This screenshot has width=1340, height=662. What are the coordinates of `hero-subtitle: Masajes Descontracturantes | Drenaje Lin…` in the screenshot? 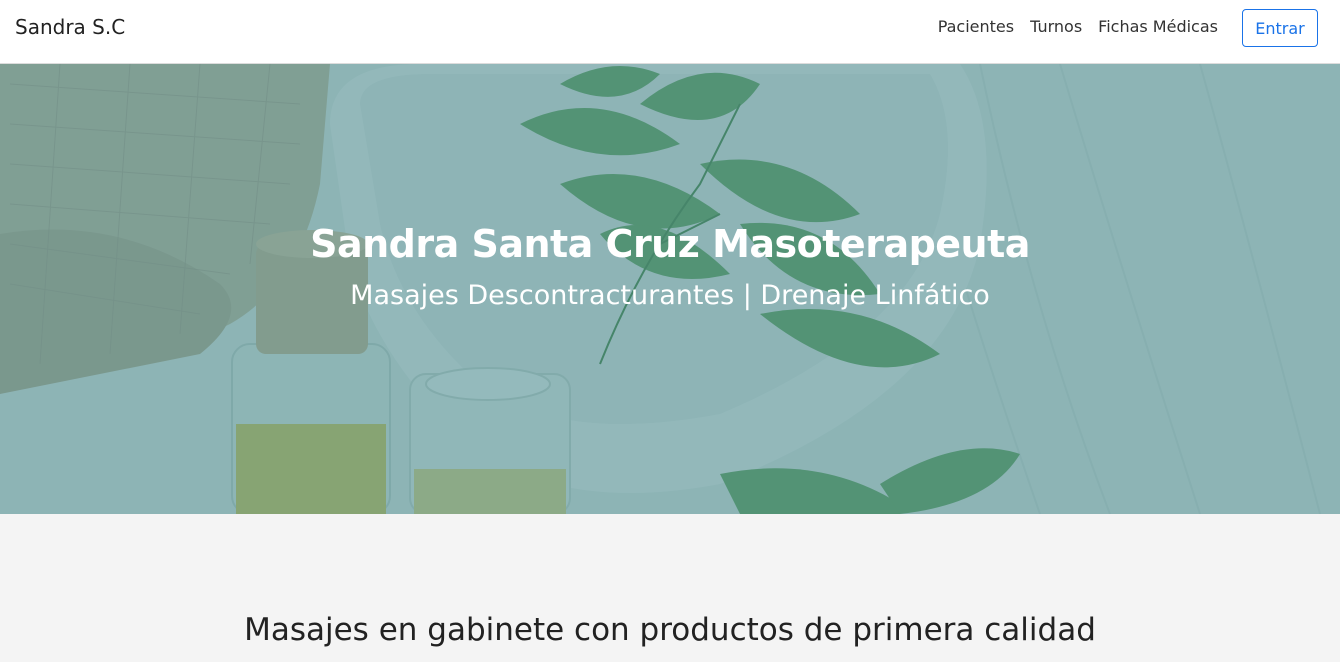 It's located at (670, 295).